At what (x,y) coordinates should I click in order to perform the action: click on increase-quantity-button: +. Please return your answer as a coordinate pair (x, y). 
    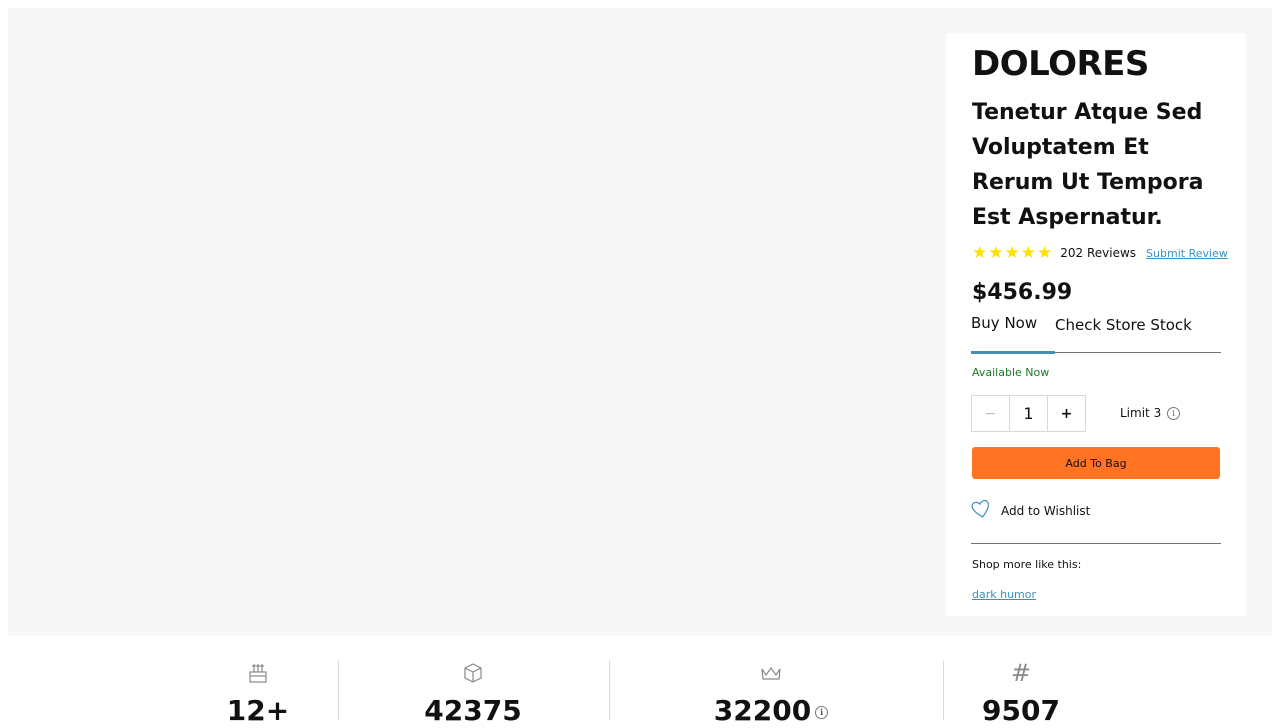
    Looking at the image, I should click on (1066, 413).